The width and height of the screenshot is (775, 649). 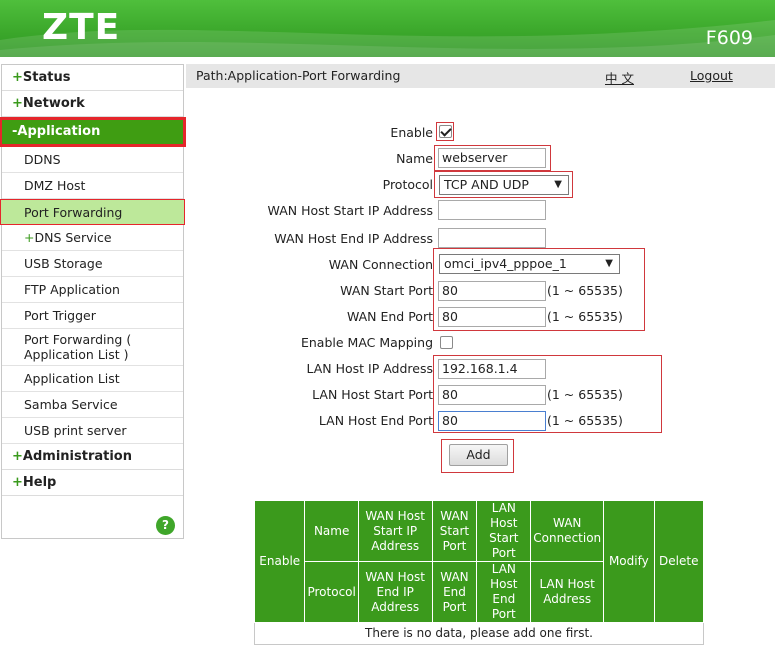 What do you see at coordinates (492, 238) in the screenshot?
I see `wan-end-ip-input` at bounding box center [492, 238].